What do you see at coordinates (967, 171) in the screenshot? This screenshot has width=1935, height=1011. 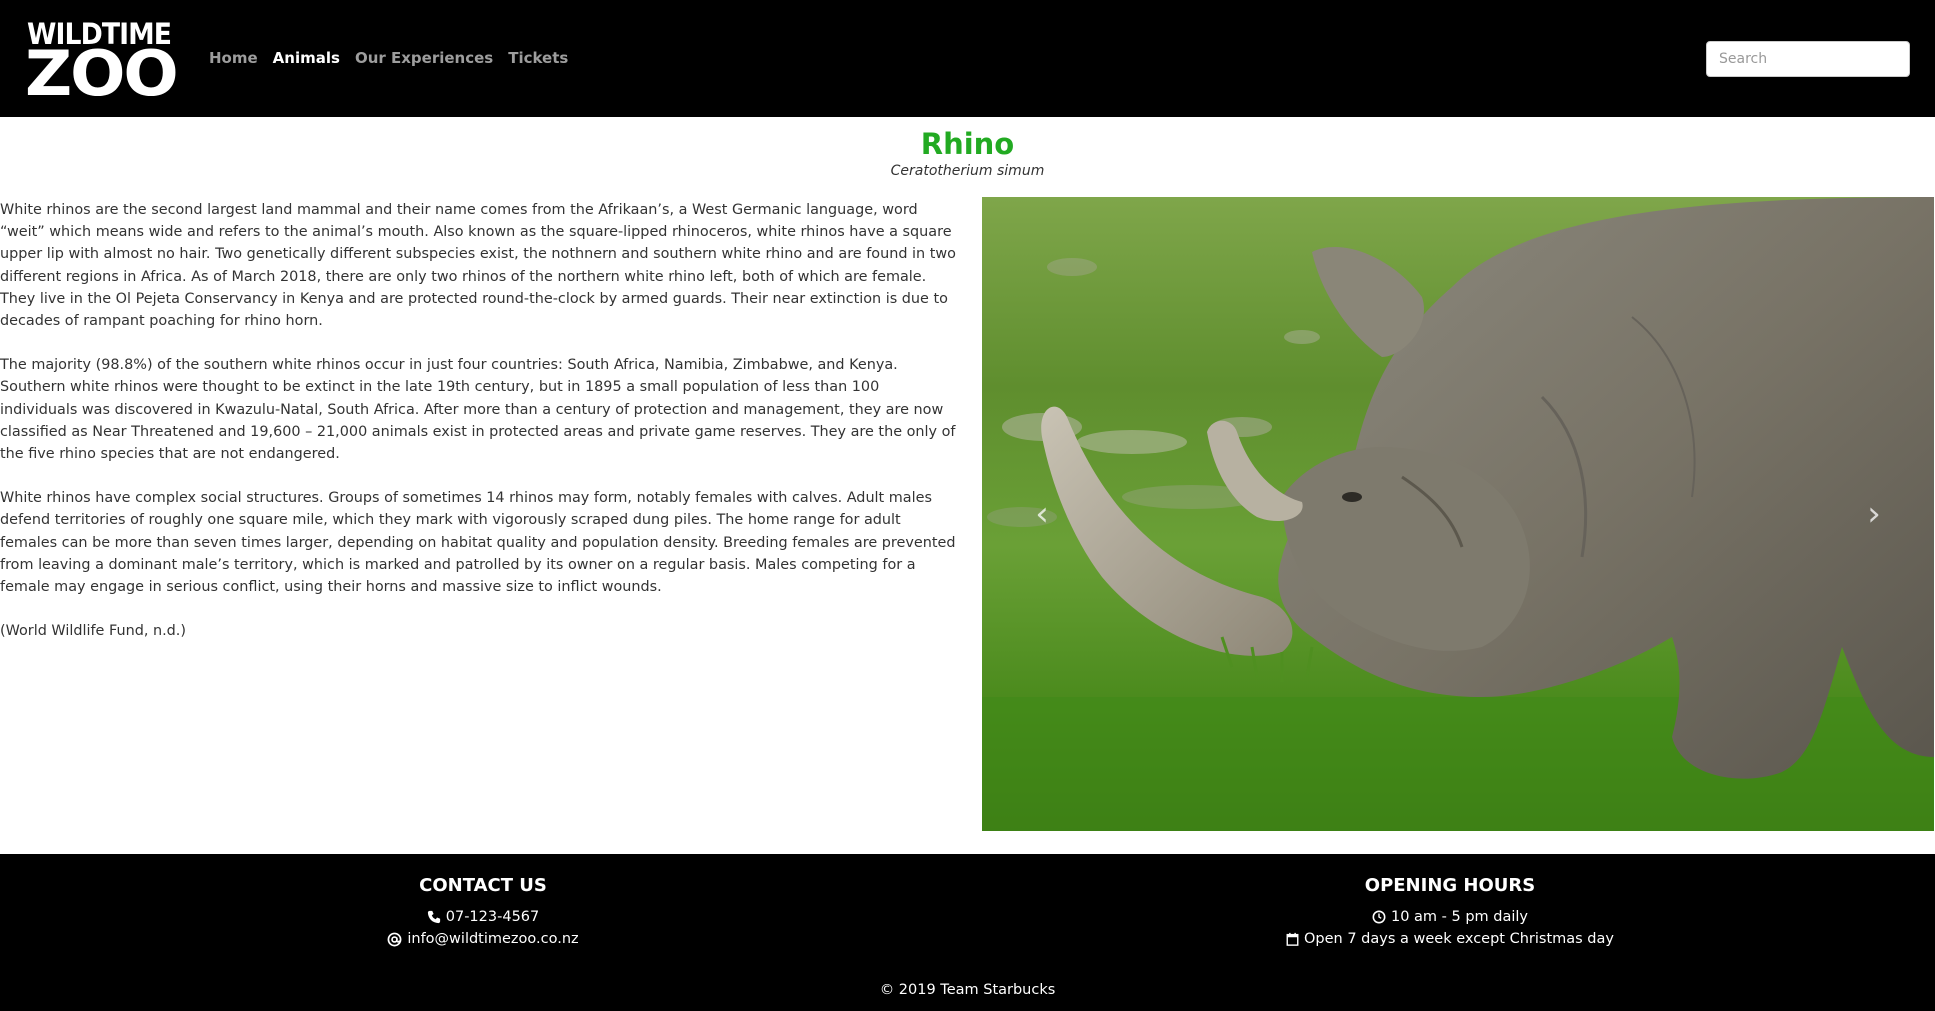 I see `scientific-name: Ceratotherium simum` at bounding box center [967, 171].